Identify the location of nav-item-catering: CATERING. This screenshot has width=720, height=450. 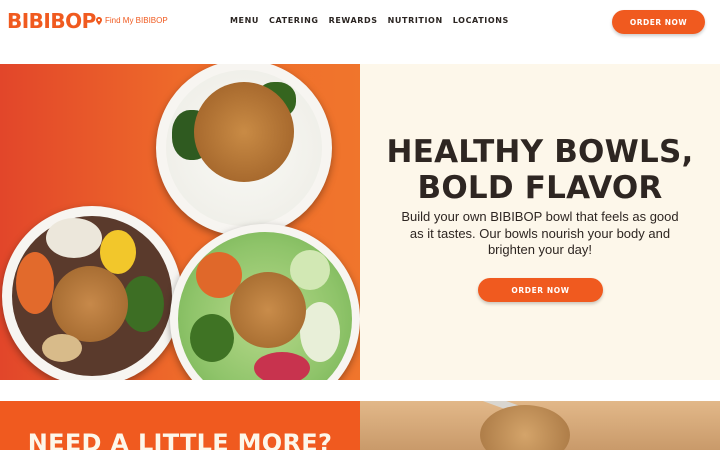
(294, 20).